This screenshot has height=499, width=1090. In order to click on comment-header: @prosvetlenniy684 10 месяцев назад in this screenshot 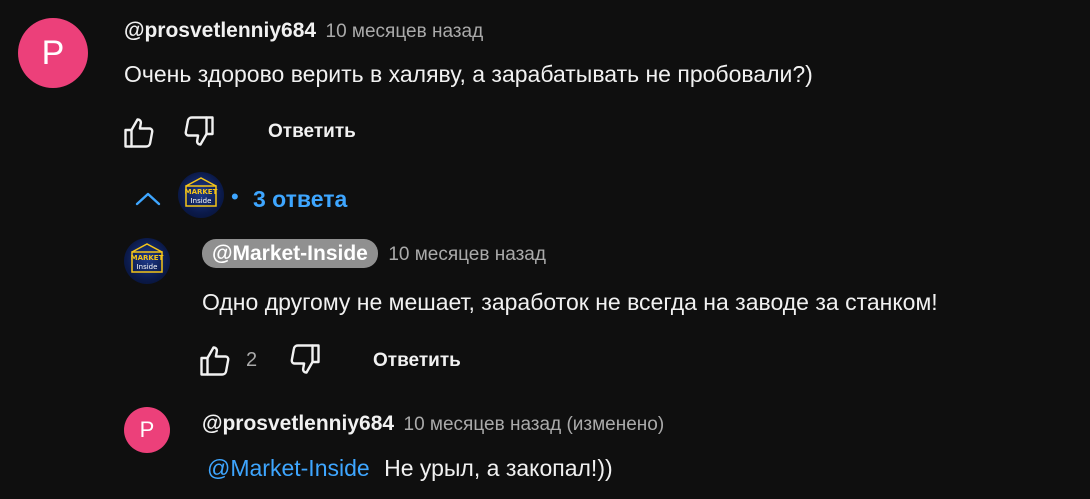, I will do `click(303, 31)`.